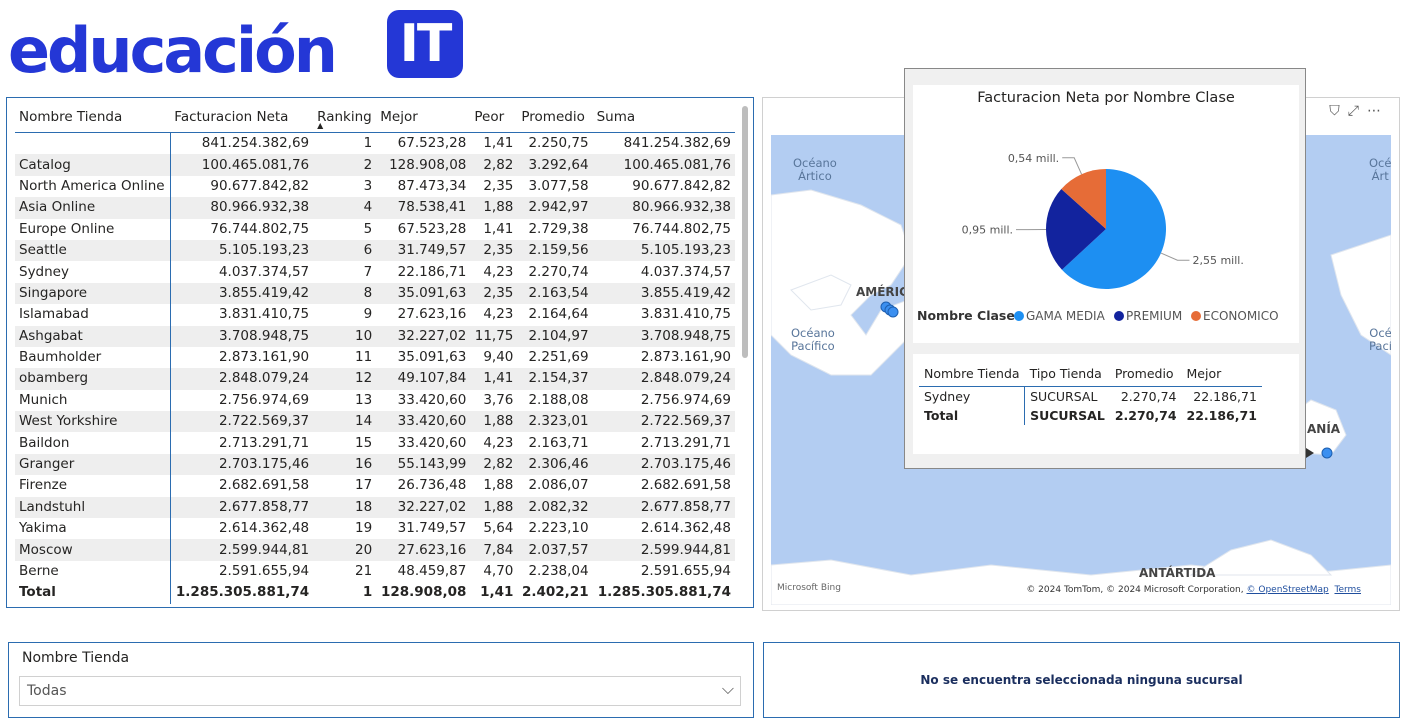 Image resolution: width=1402 pixels, height=724 pixels. Describe the element at coordinates (555, 379) in the screenshot. I see `table-cell: 2.154,37` at that location.